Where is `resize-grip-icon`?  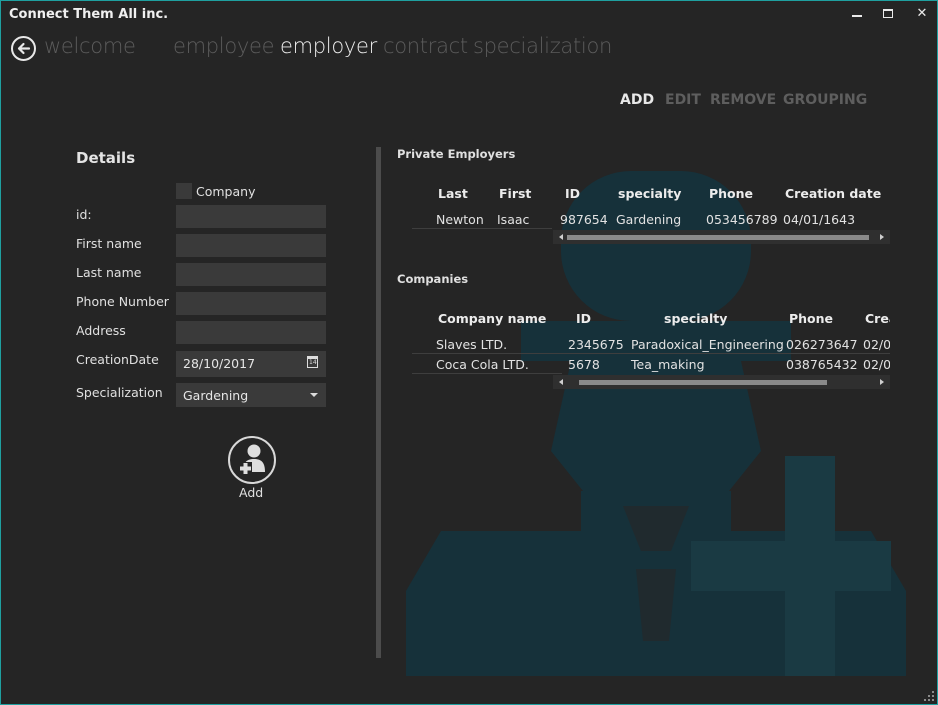 resize-grip-icon is located at coordinates (929, 696).